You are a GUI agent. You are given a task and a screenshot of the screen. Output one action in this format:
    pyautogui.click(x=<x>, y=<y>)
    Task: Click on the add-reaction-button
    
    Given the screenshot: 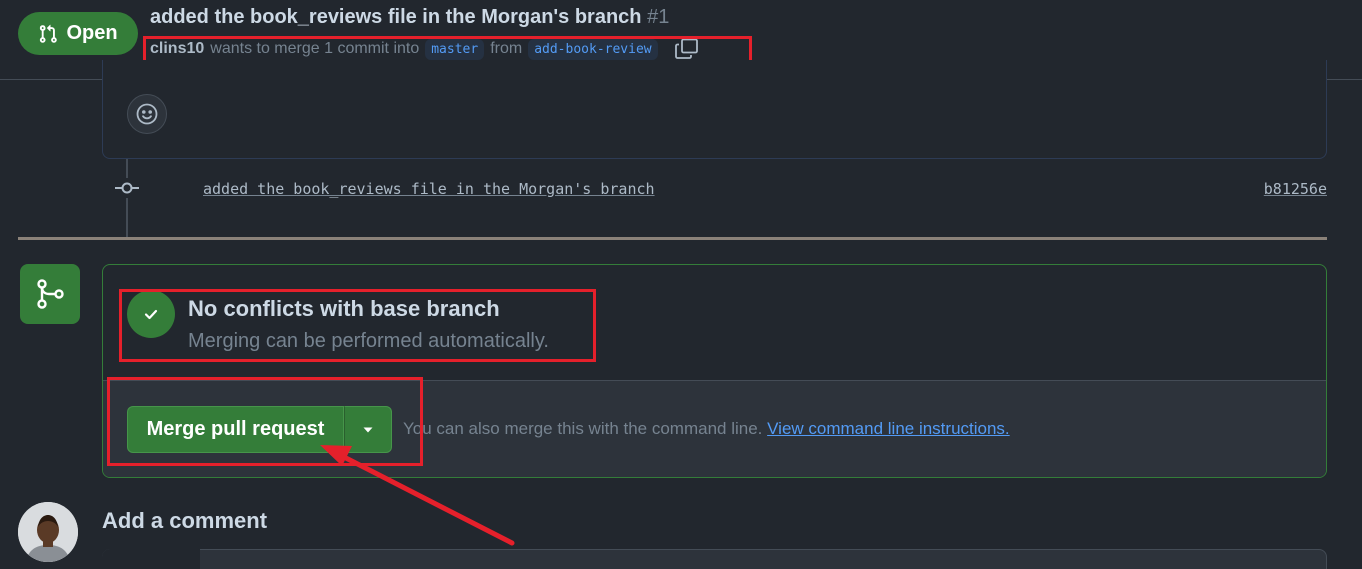 What is the action you would take?
    pyautogui.click(x=147, y=114)
    